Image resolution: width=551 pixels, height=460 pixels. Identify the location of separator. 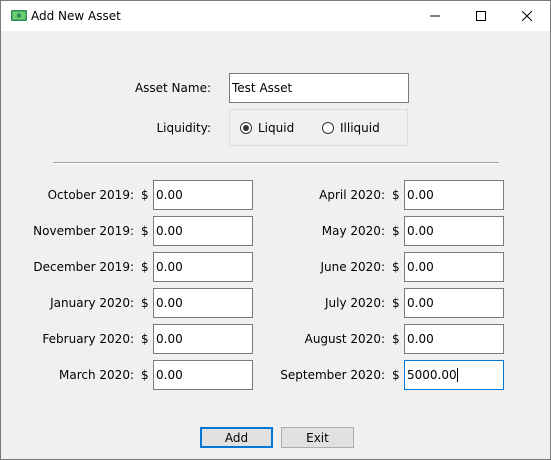
(276, 163).